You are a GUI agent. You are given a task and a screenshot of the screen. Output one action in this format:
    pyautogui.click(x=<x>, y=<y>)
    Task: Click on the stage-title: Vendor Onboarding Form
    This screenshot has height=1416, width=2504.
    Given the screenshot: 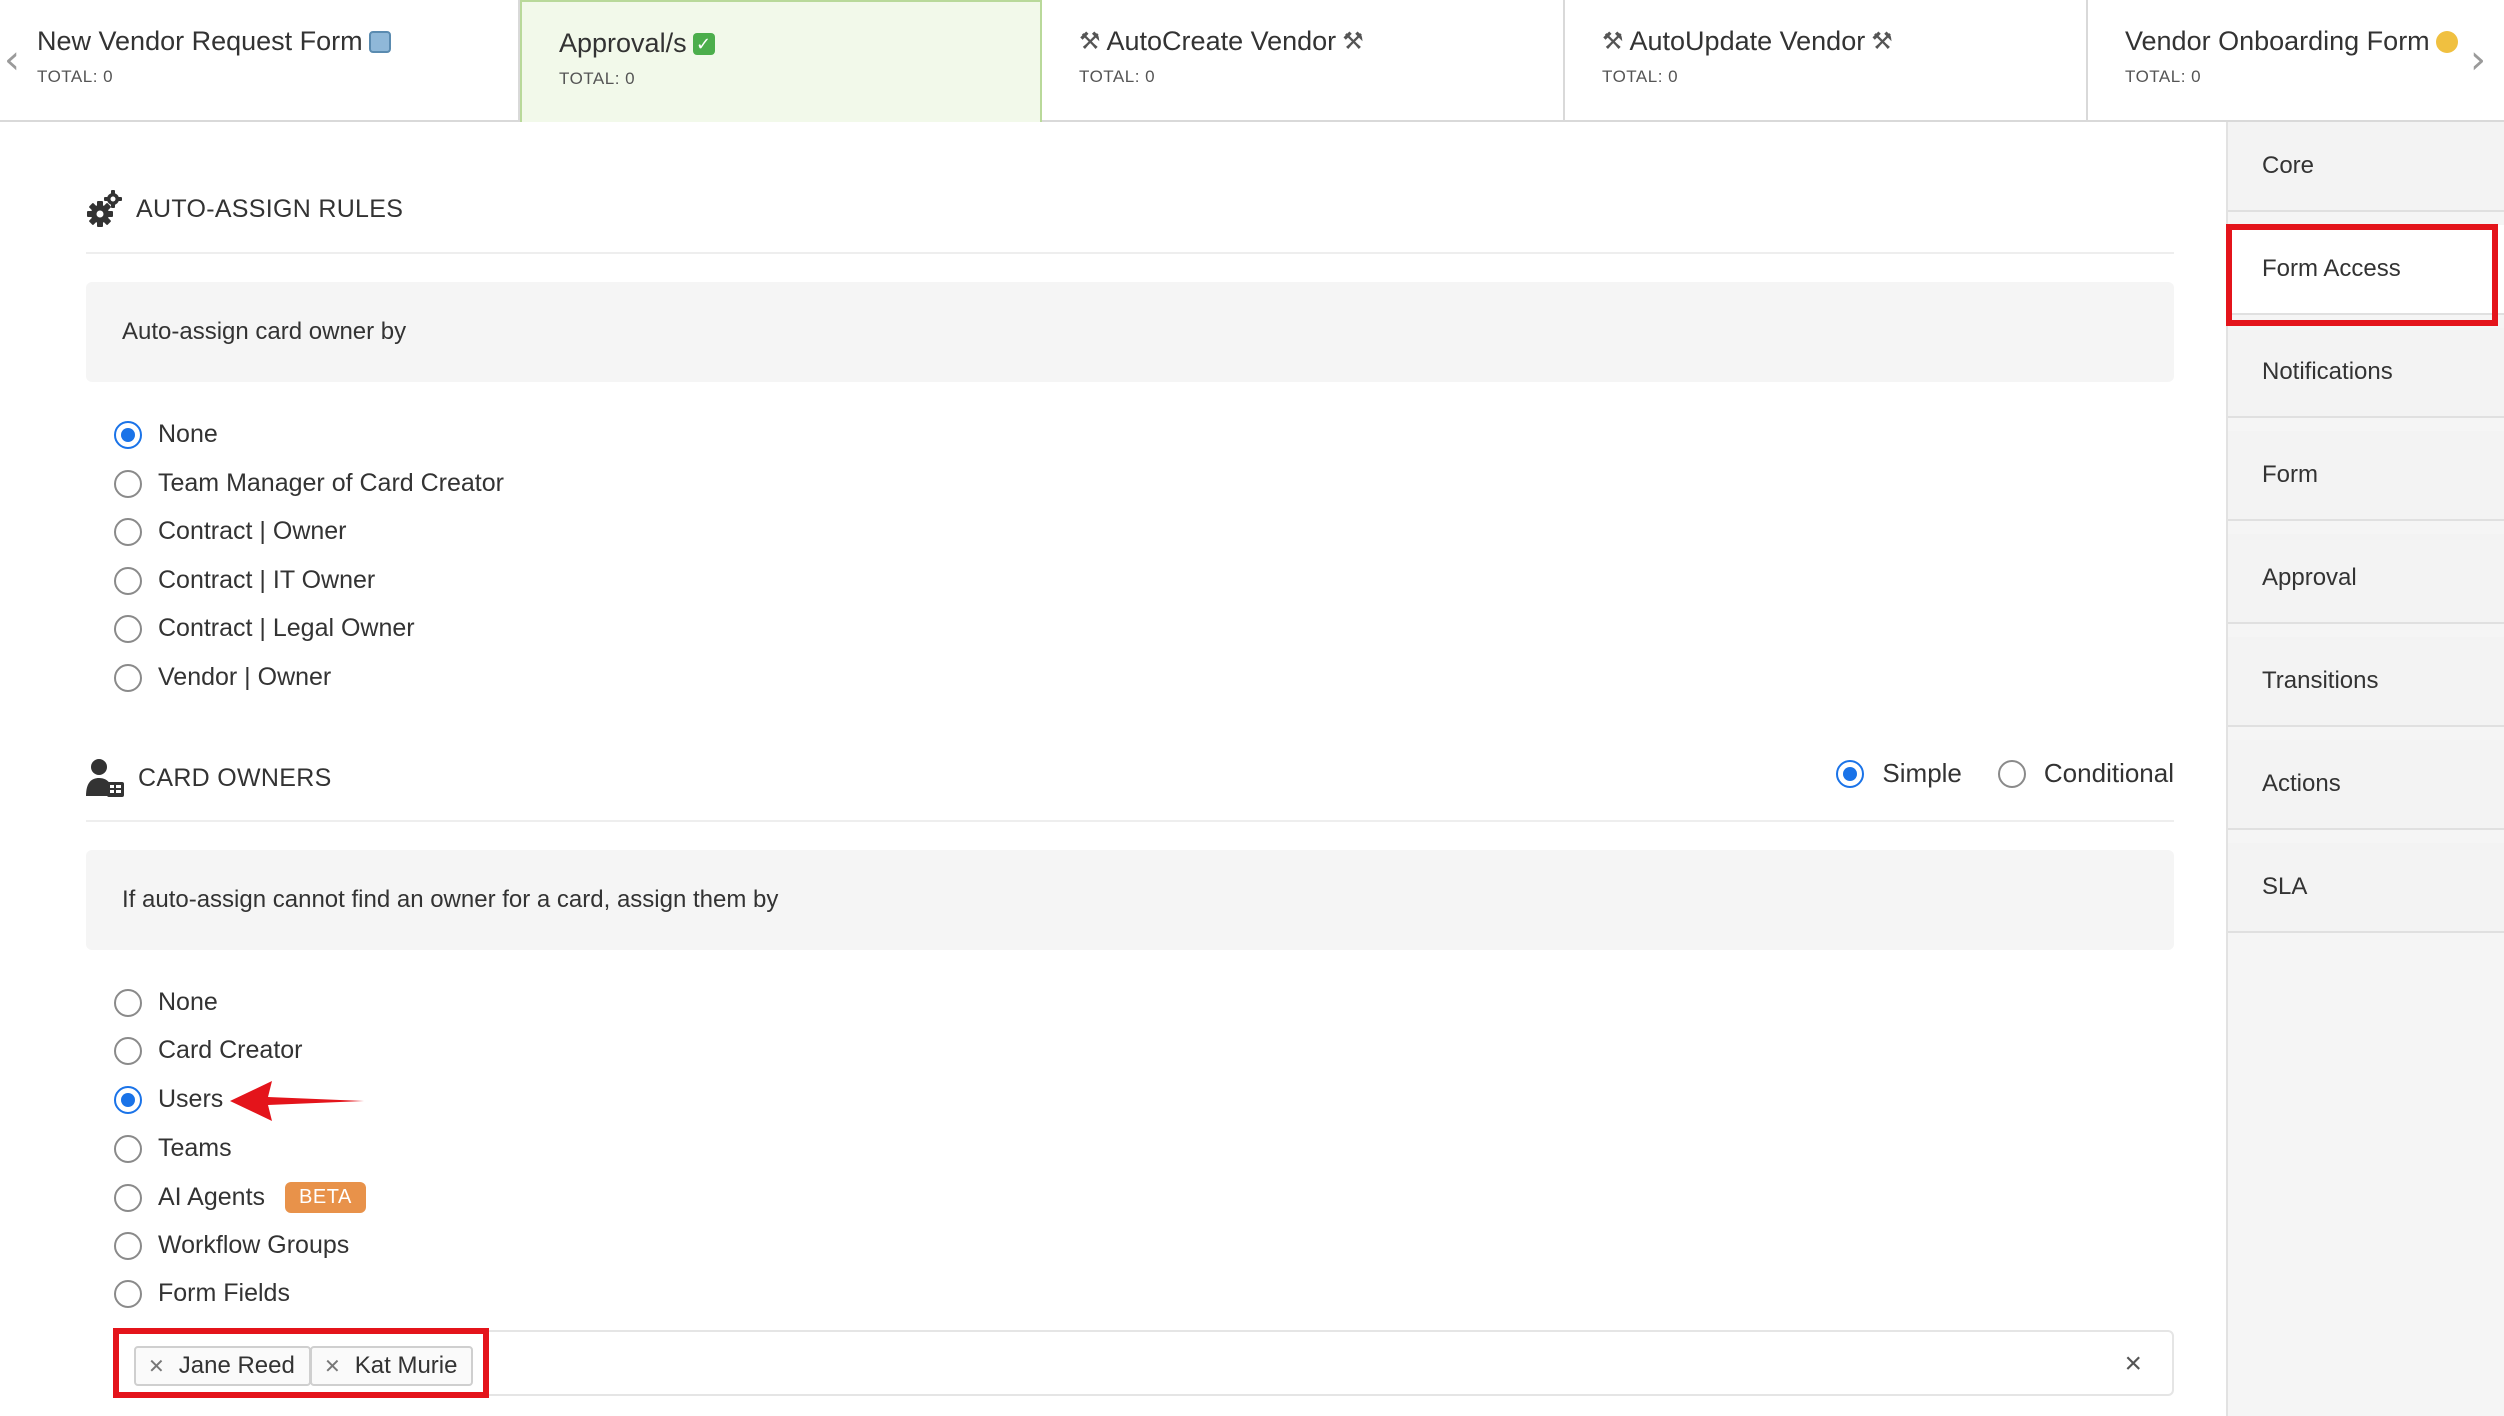 What is the action you would take?
    pyautogui.click(x=2314, y=41)
    